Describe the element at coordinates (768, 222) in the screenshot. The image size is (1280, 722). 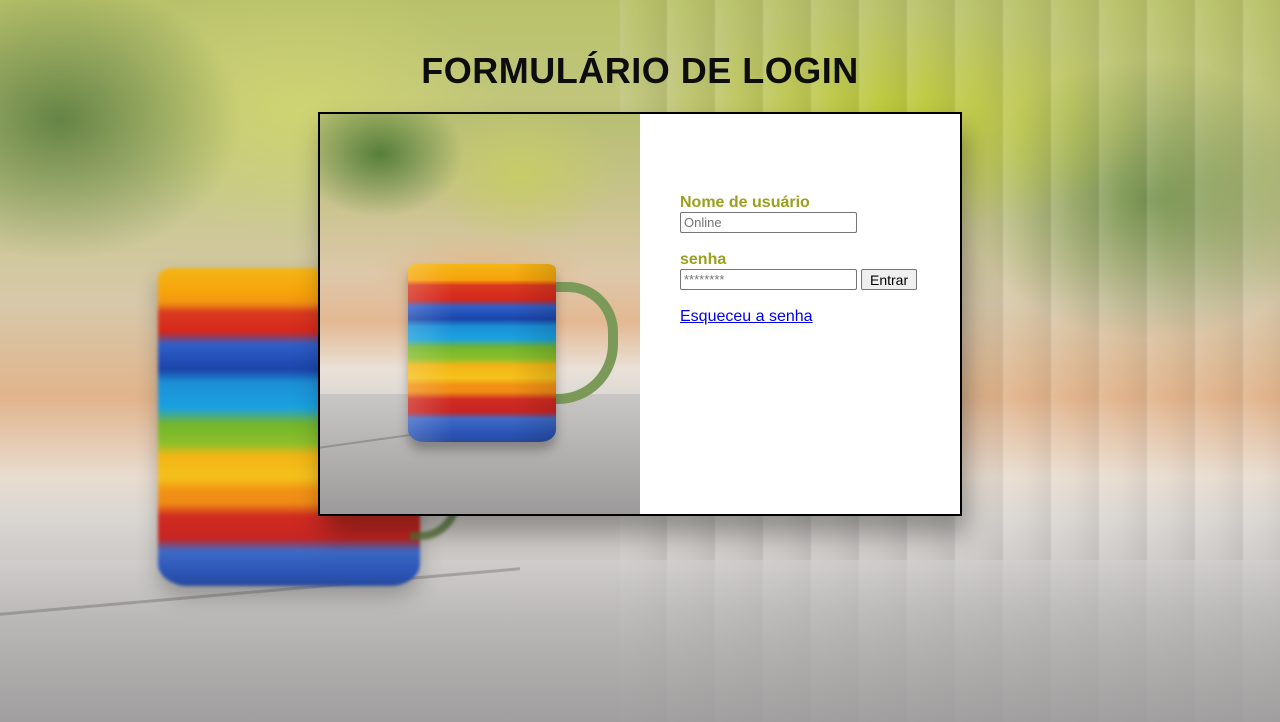
I see `username-input` at that location.